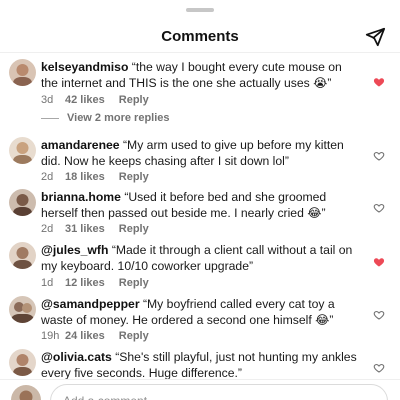 The image size is (400, 400). What do you see at coordinates (85, 229) in the screenshot?
I see `comment-likes: 31 likes` at bounding box center [85, 229].